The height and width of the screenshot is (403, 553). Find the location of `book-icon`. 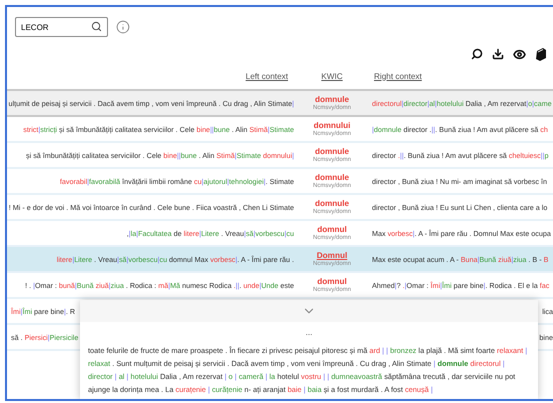

book-icon is located at coordinates (541, 54).